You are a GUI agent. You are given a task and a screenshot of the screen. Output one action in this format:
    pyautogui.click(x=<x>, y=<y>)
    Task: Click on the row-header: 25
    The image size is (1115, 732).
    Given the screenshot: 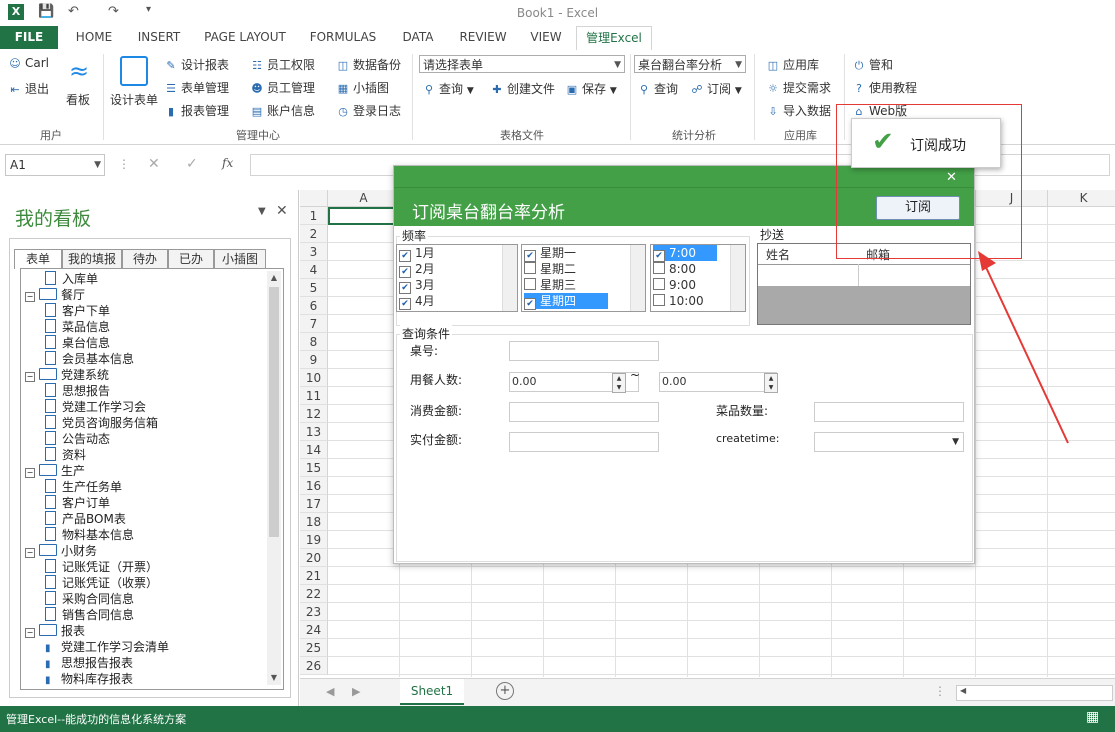 What is the action you would take?
    pyautogui.click(x=314, y=648)
    